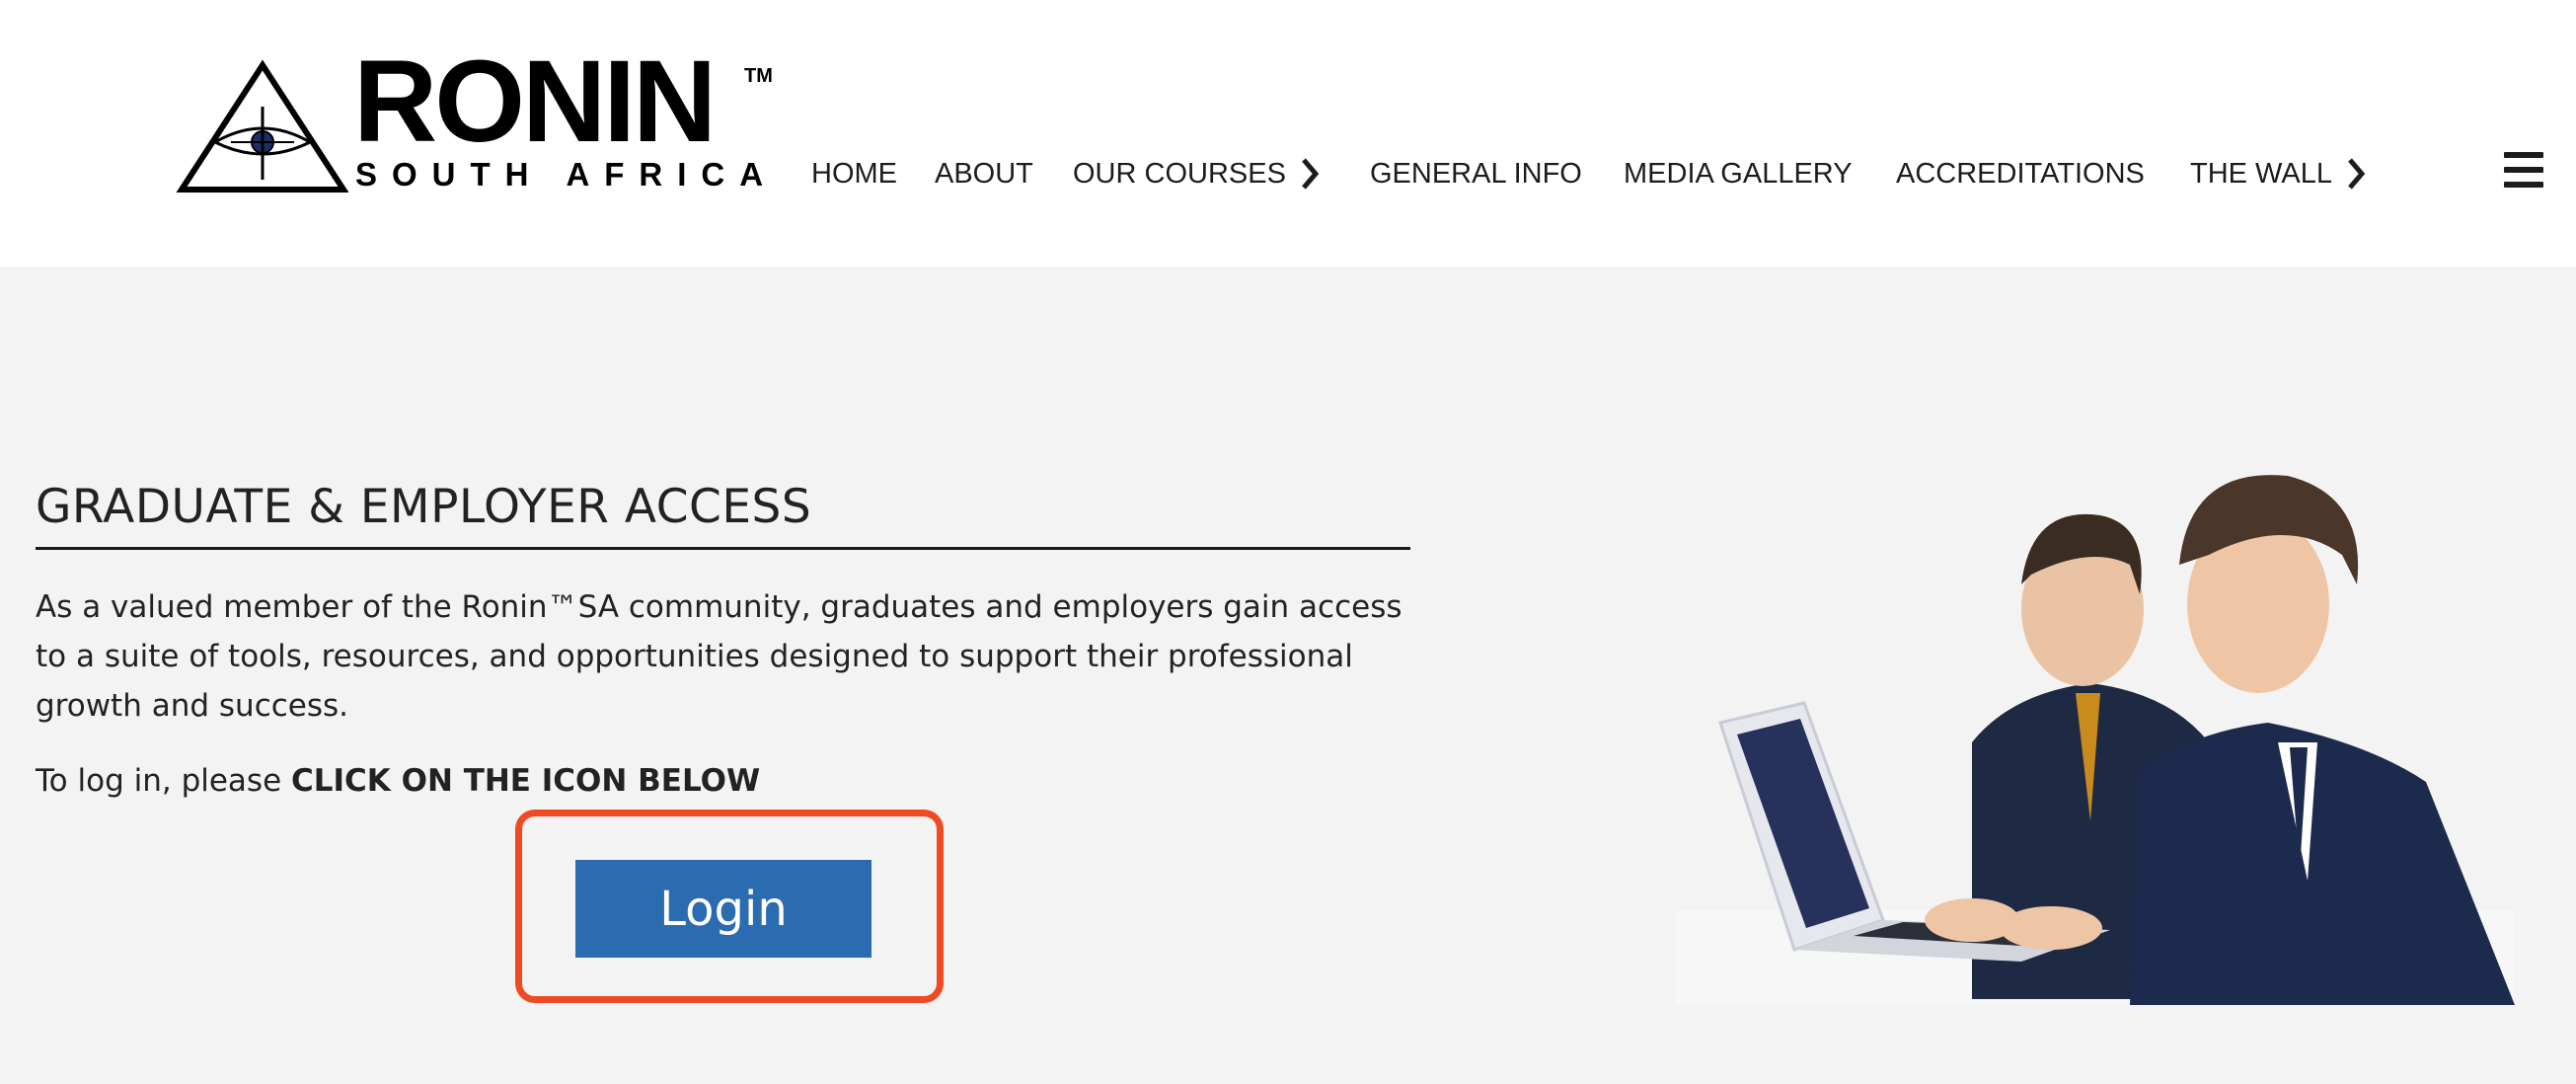  I want to click on nav-item-label: ACCREDITATIONS, so click(2020, 173).